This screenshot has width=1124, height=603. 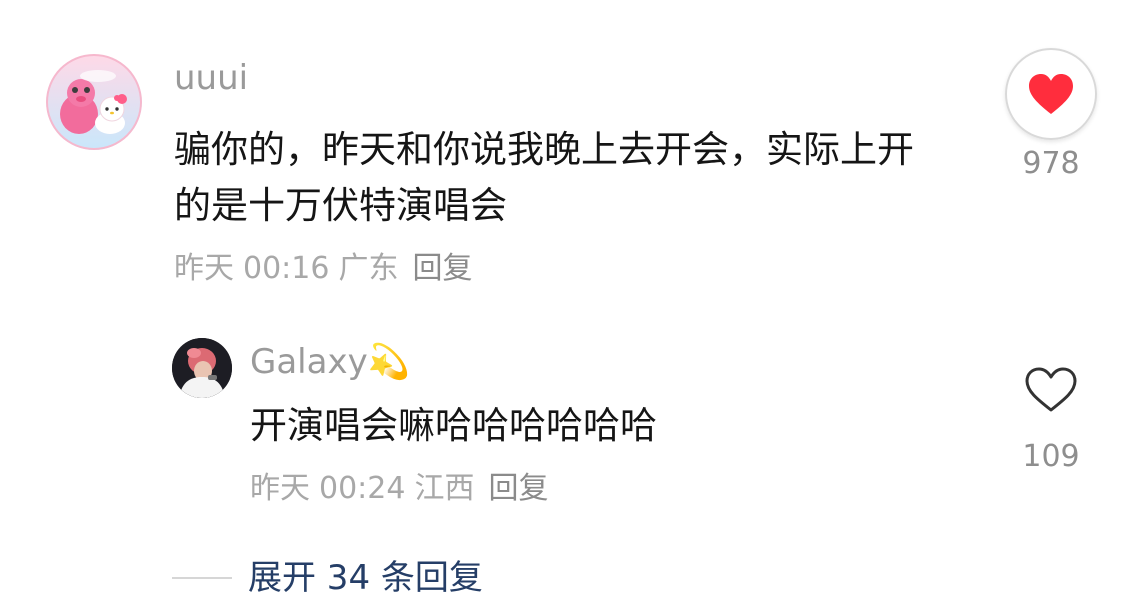 I want to click on heart-outline-icon, so click(x=1051, y=389).